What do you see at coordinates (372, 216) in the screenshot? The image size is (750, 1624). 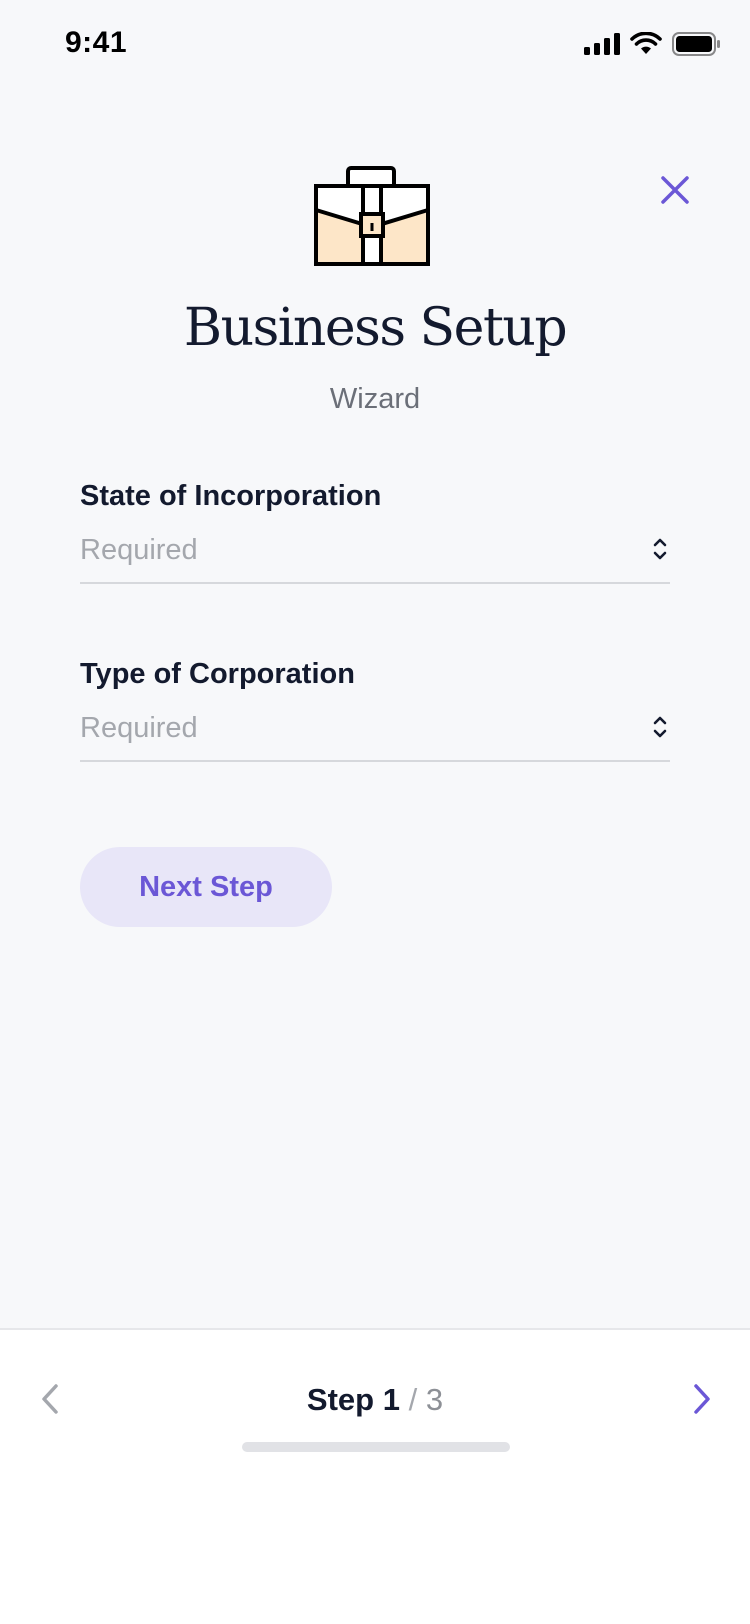 I see `briefcase-icon` at bounding box center [372, 216].